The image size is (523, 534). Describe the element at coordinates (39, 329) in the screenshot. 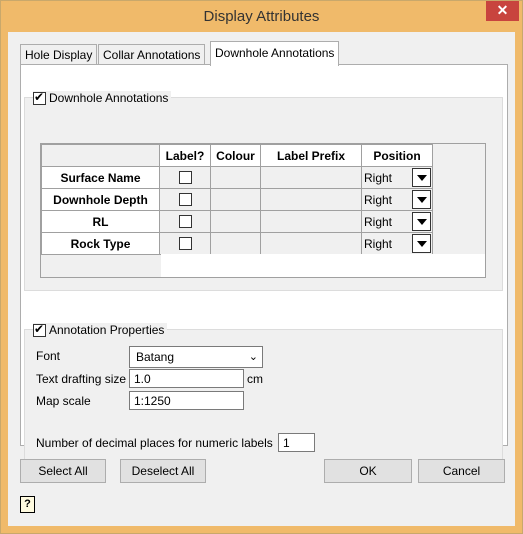

I see `annotation-properties-check` at that location.